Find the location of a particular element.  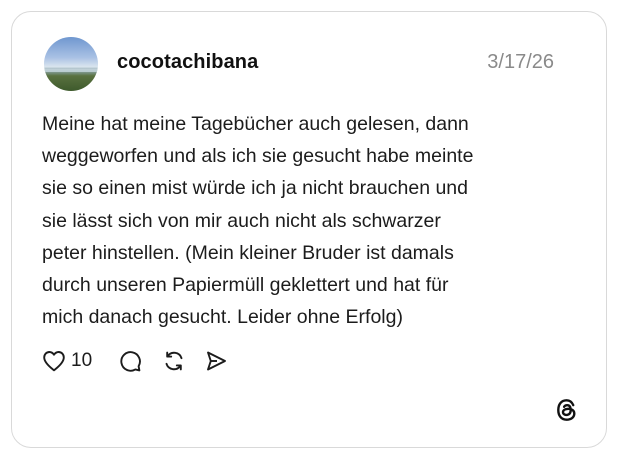

avatar is located at coordinates (71, 64).